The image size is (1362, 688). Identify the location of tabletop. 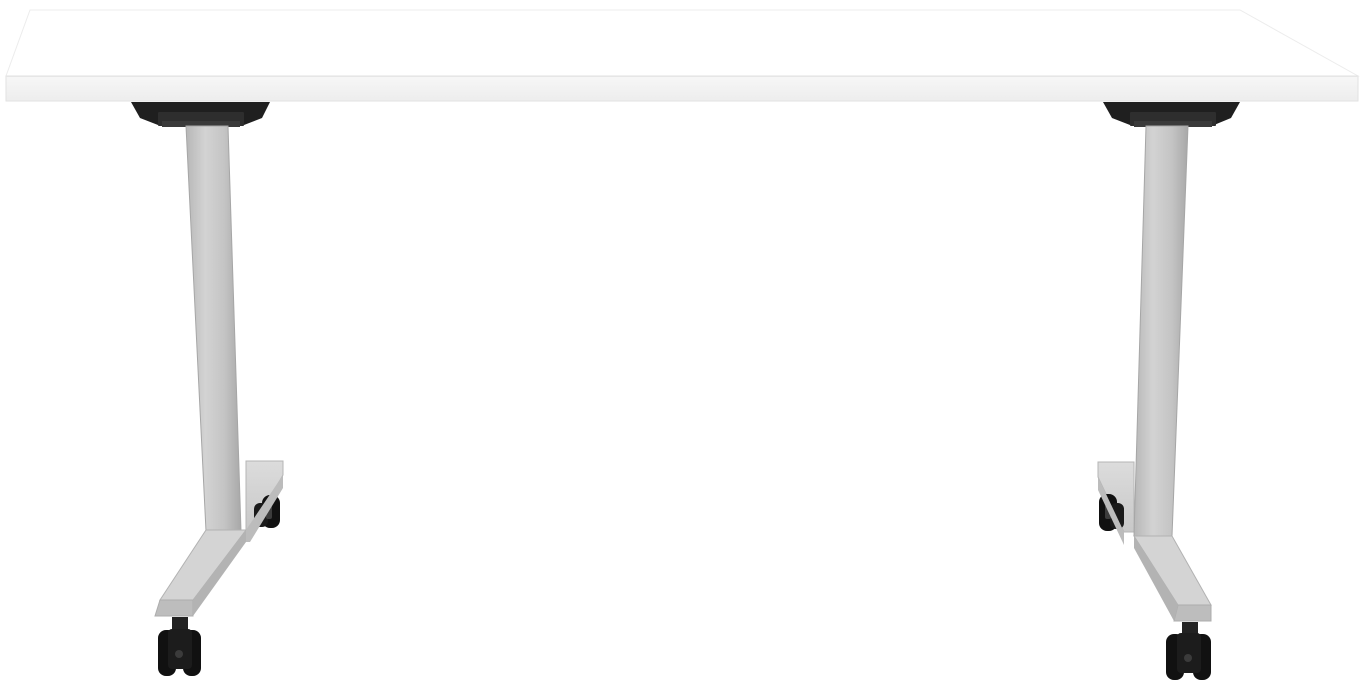
(682, 55).